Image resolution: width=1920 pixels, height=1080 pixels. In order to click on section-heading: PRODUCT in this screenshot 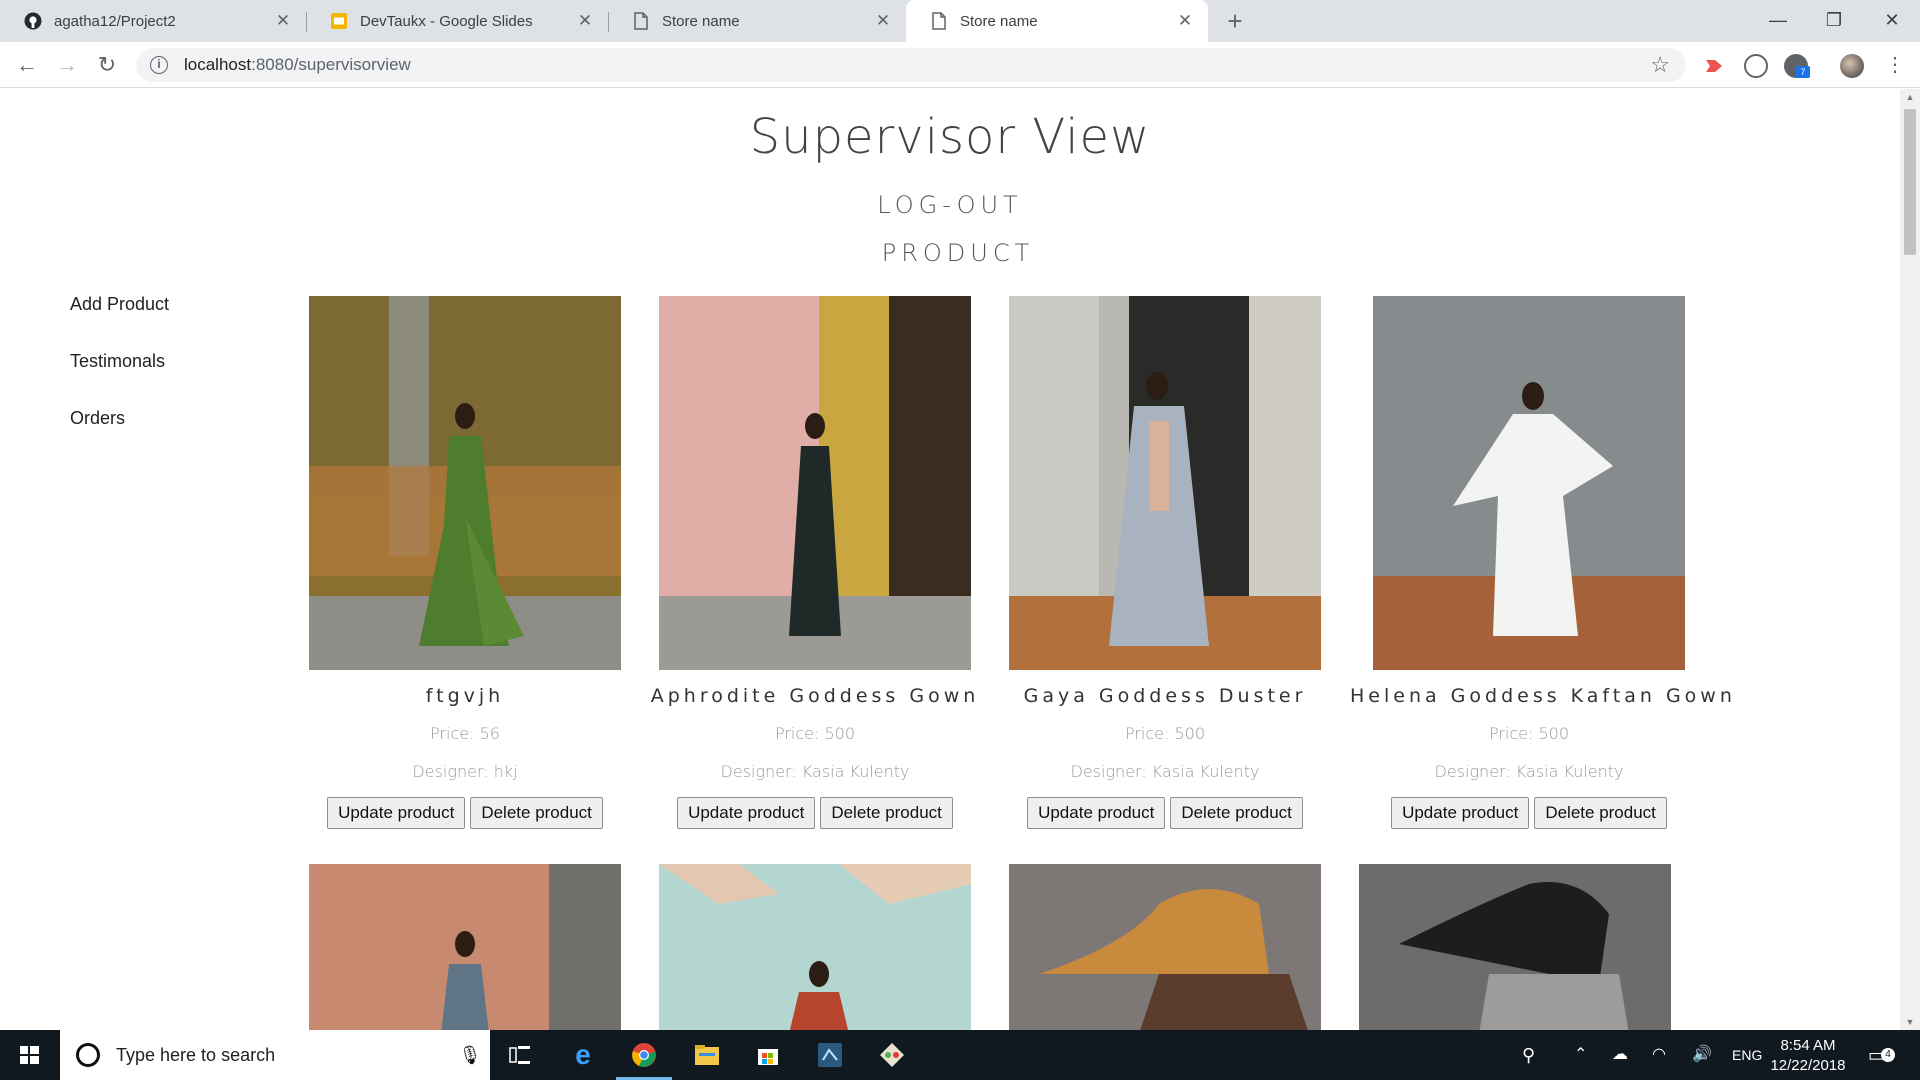, I will do `click(958, 253)`.